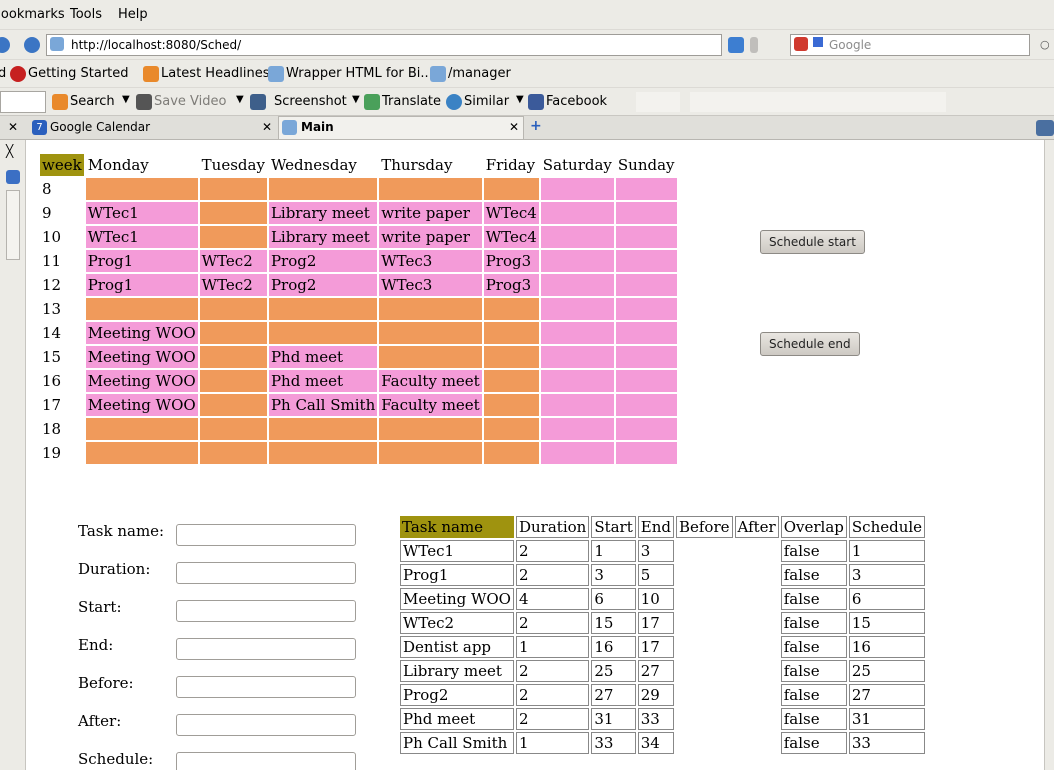 The image size is (1054, 770). Describe the element at coordinates (92, 101) in the screenshot. I see `toolbar-search: Search` at that location.